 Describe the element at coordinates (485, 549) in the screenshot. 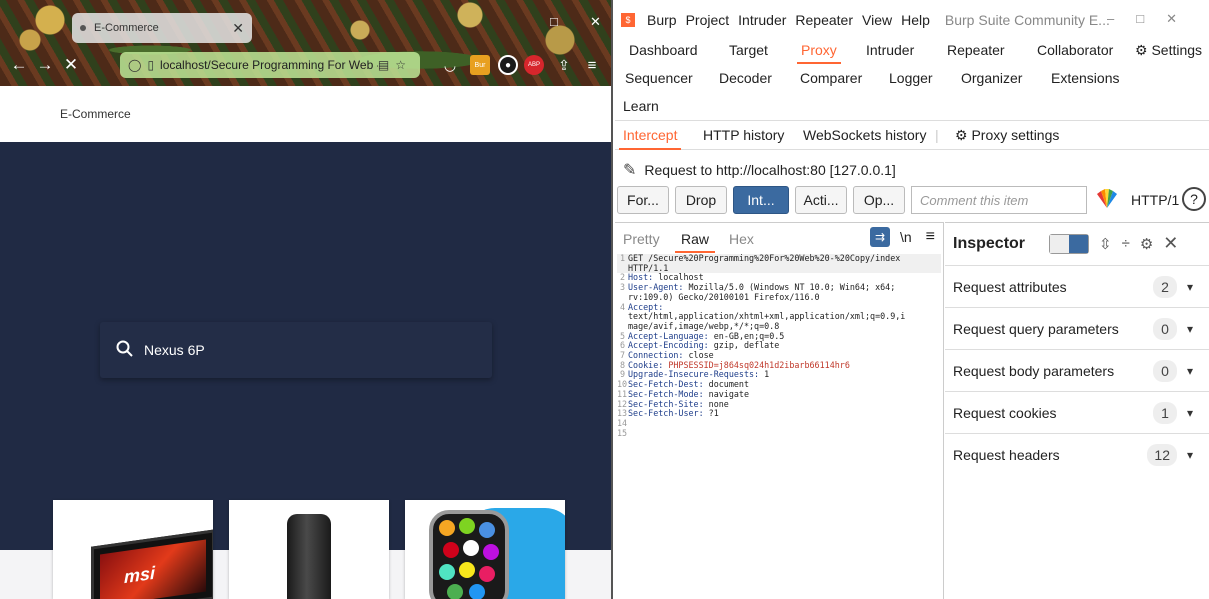

I see `product-card-watch` at that location.